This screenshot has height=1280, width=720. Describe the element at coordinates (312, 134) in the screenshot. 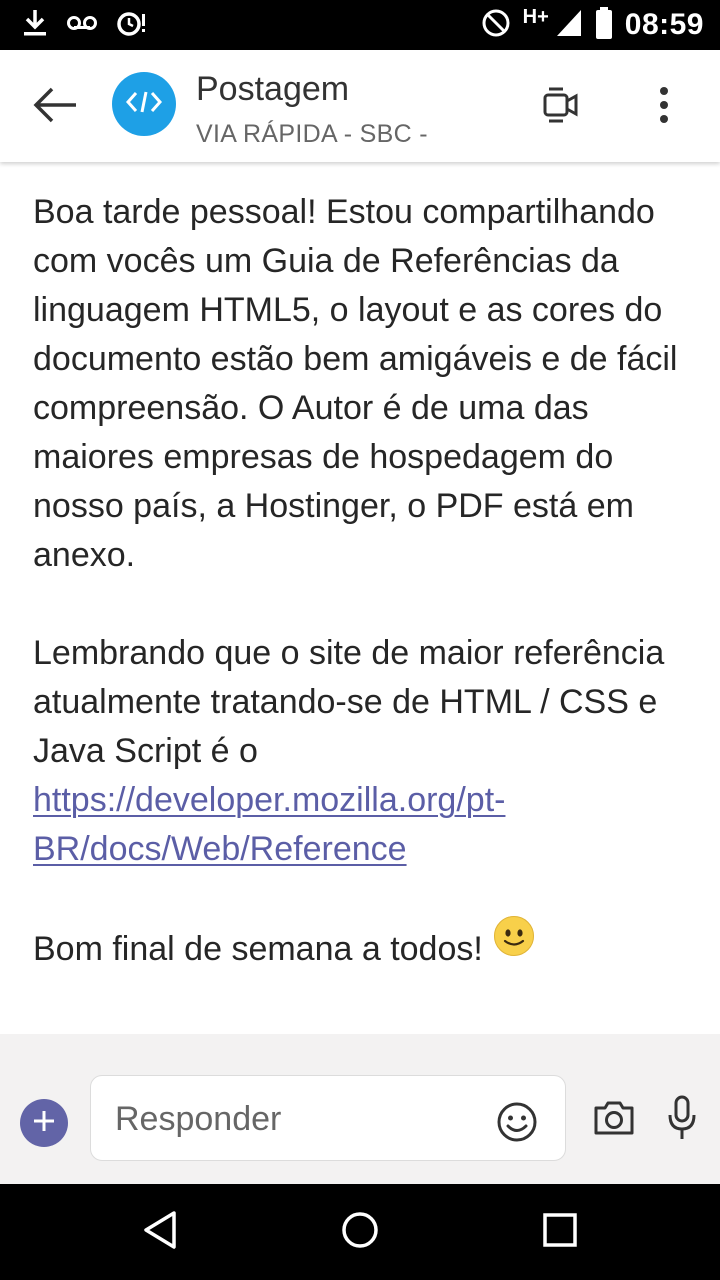

I see `channel-subtitle: VIA RÁPIDA - SBC -` at that location.